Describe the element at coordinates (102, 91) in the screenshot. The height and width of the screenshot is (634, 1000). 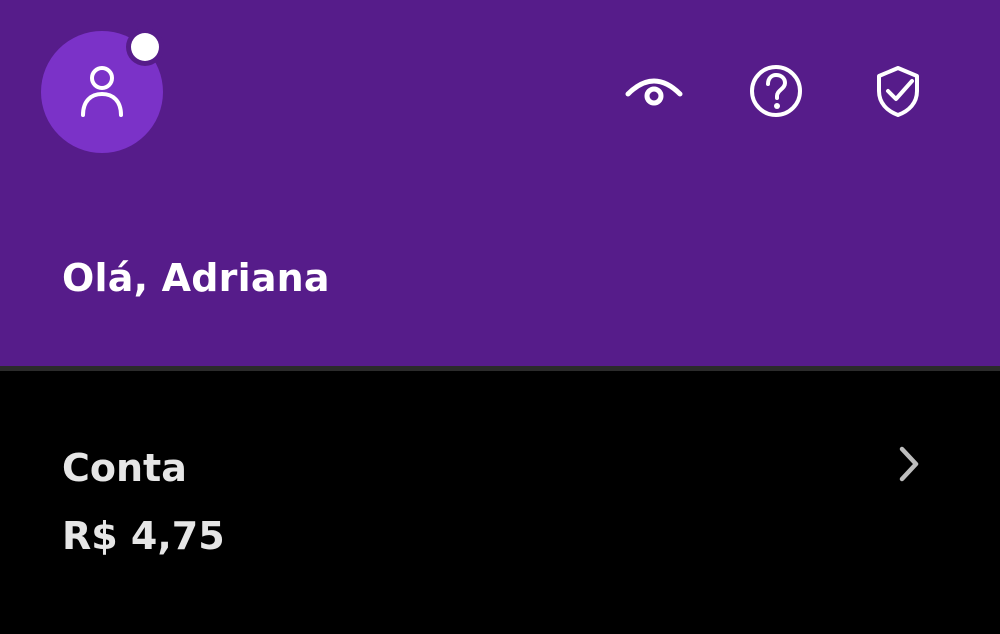
I see `user-icon` at that location.